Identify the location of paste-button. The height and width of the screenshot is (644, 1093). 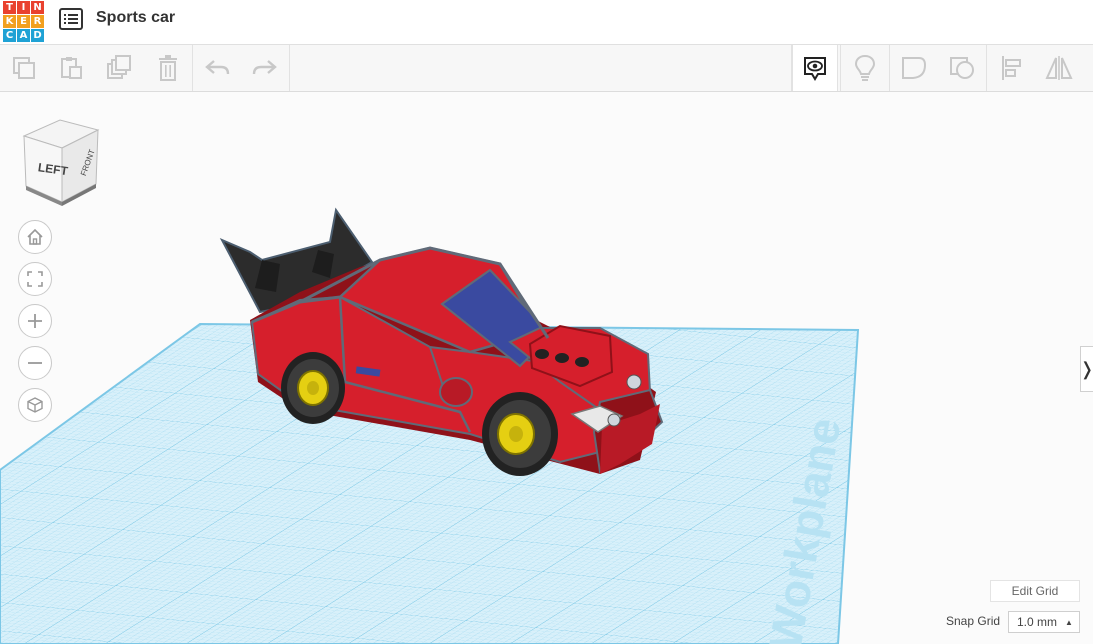
(71, 68).